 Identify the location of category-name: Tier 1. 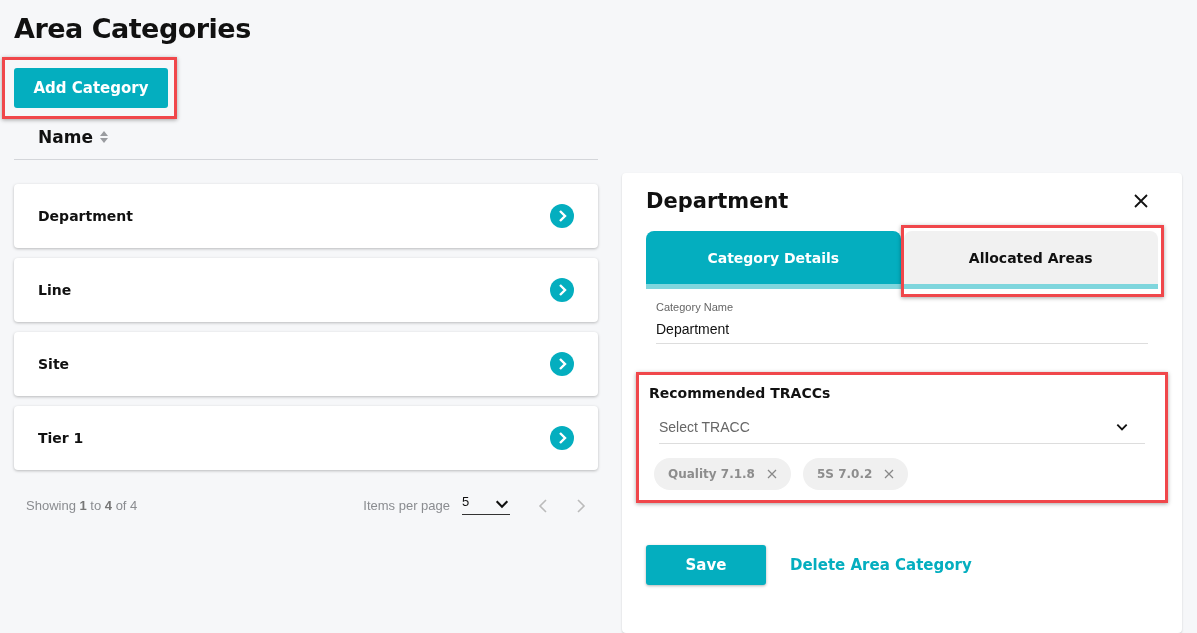
(61, 438).